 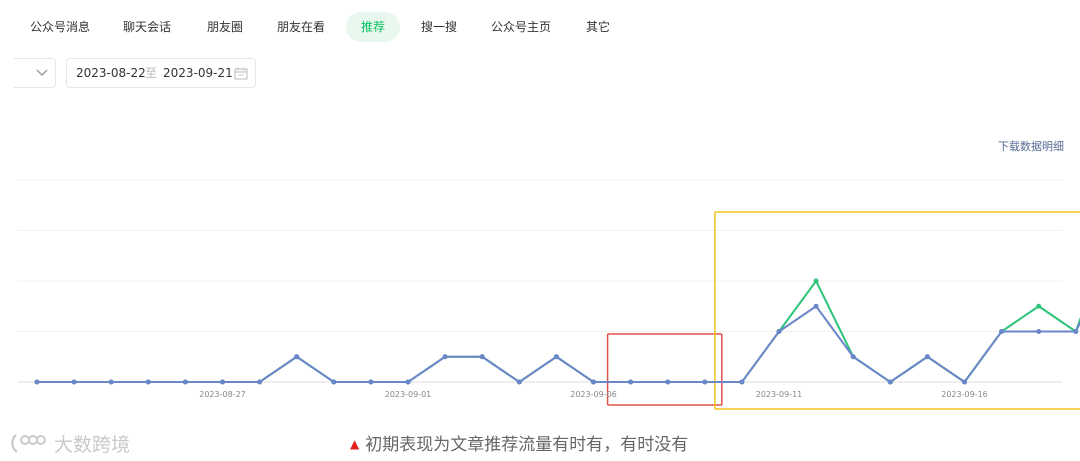 I want to click on yellow-highlight-box, so click(x=897, y=310).